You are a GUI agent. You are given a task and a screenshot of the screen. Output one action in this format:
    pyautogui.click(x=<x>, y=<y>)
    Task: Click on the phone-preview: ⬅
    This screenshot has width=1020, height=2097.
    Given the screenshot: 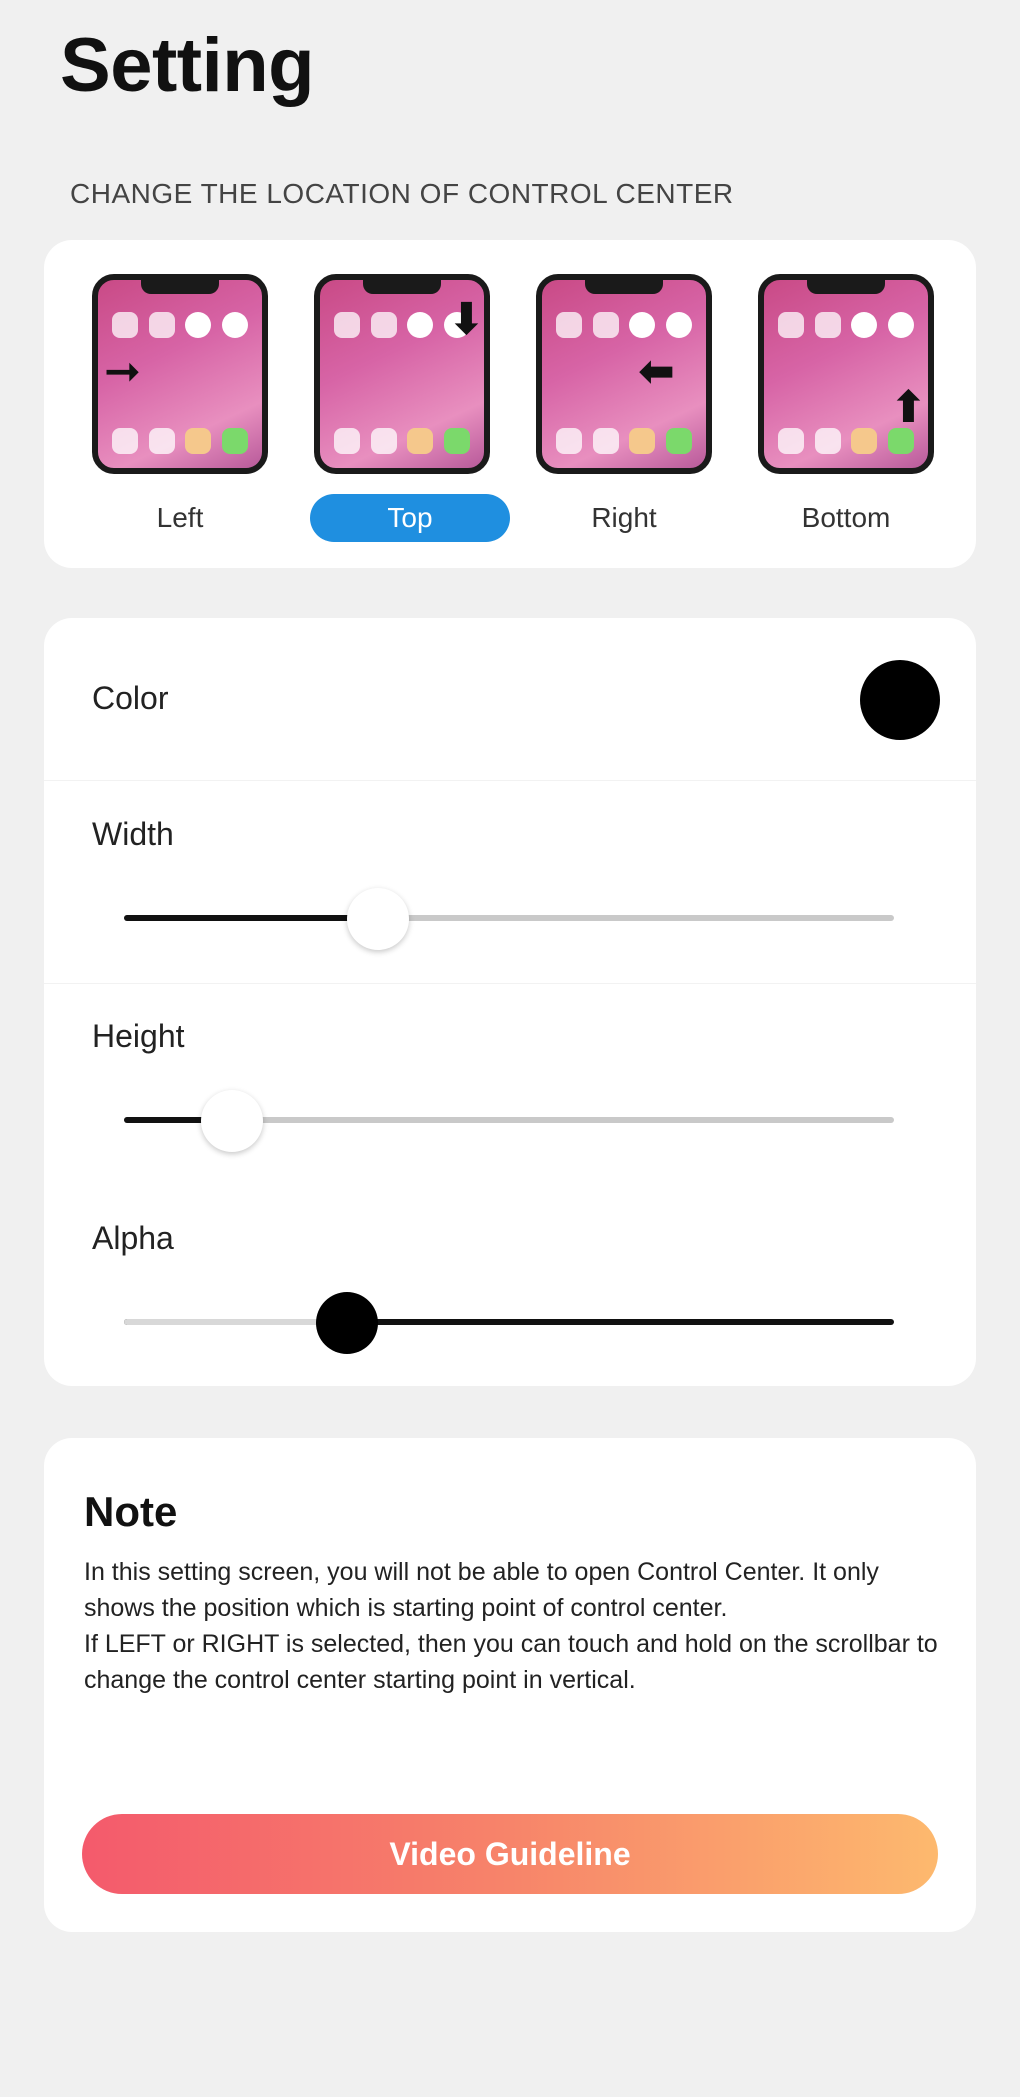 What is the action you would take?
    pyautogui.click(x=624, y=374)
    